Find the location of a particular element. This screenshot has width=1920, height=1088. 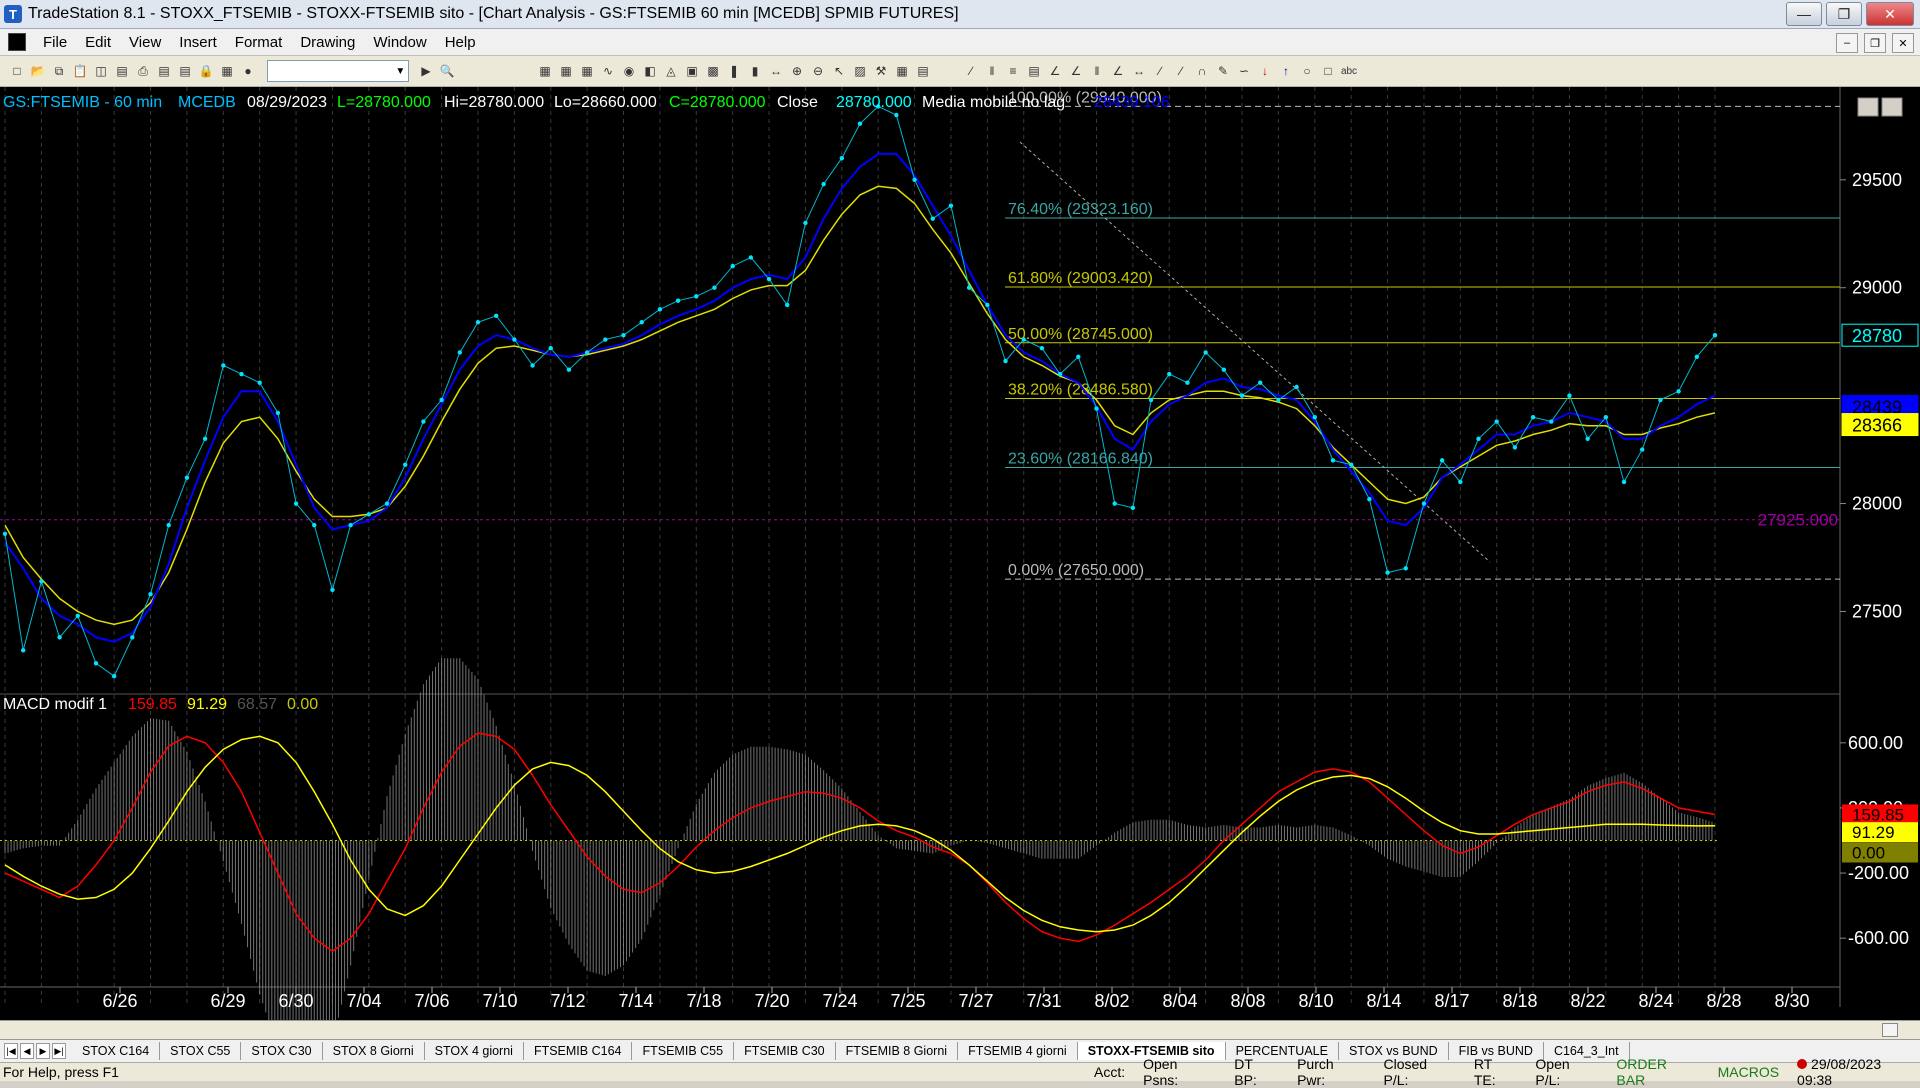

tab-last-icon: ▶| is located at coordinates (59, 1051).